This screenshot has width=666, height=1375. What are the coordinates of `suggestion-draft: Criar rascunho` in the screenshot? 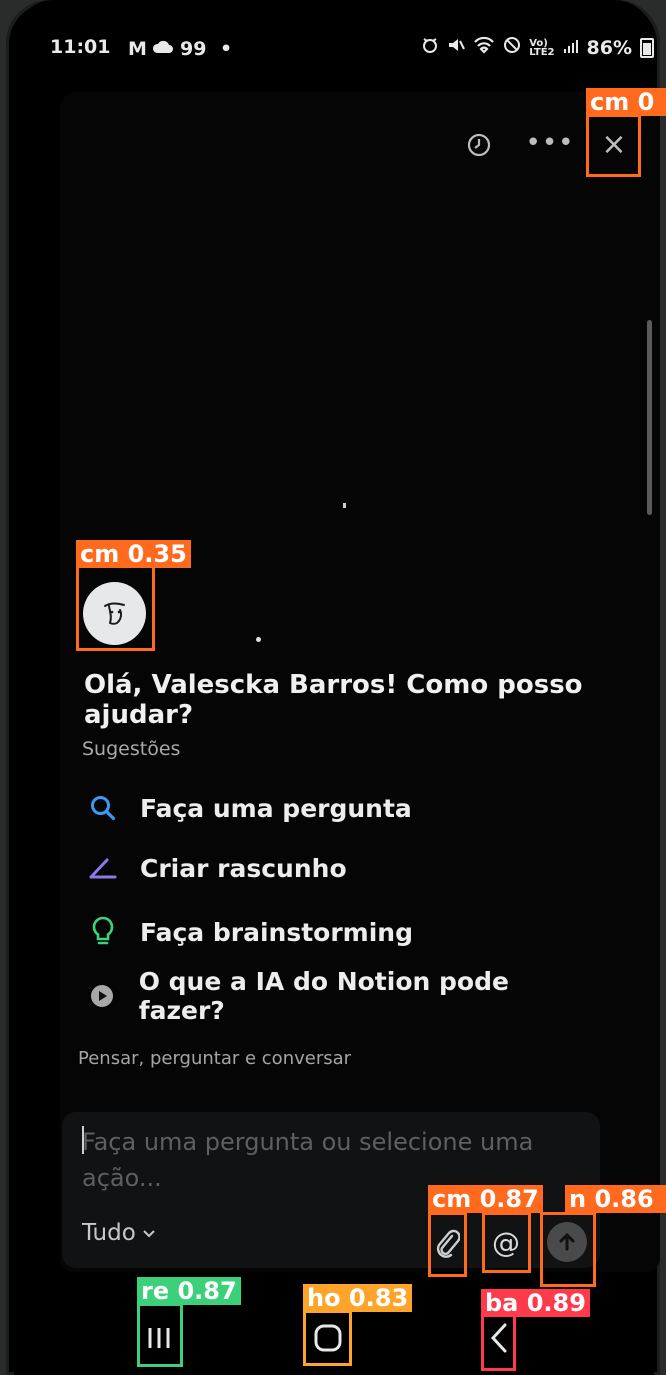 It's located at (336, 868).